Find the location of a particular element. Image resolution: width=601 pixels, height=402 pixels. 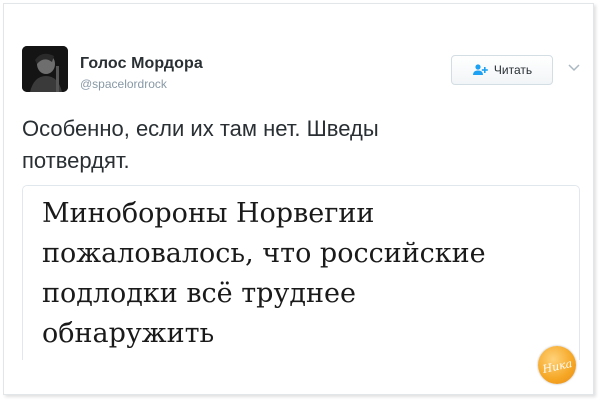

card-headline-line: пожаловалось, что российские is located at coordinates (264, 253).